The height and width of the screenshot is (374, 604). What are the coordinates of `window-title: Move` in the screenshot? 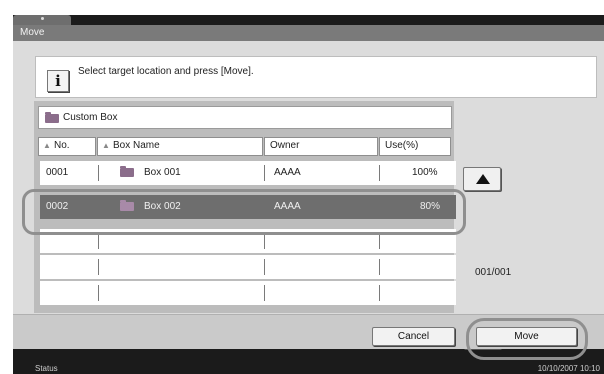 It's located at (32, 32).